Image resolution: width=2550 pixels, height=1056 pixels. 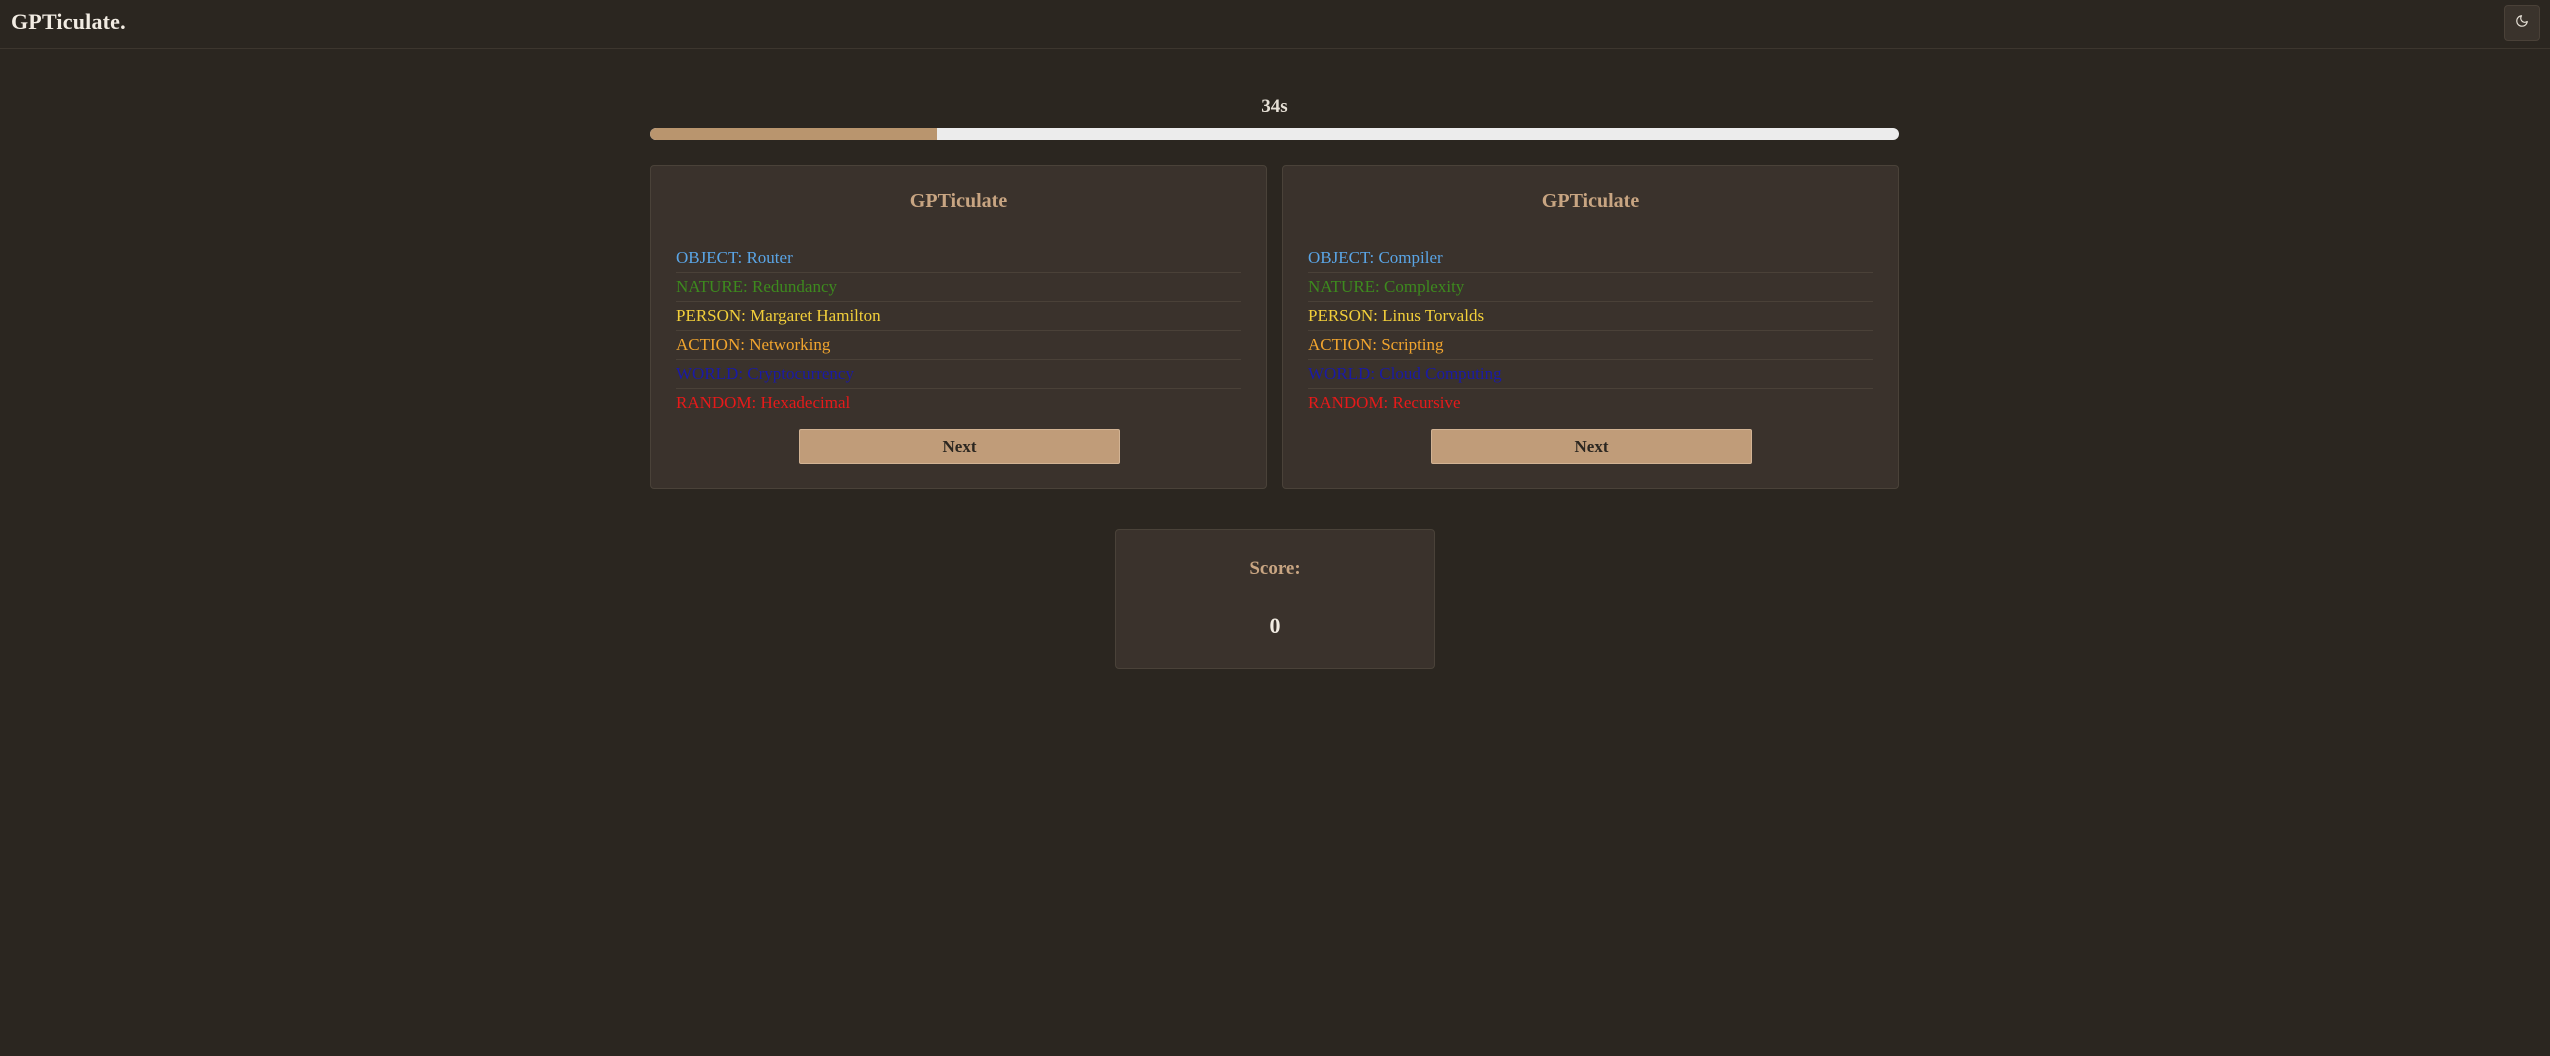 I want to click on word-item-nature: NATURE: Complexity, so click(x=1590, y=287).